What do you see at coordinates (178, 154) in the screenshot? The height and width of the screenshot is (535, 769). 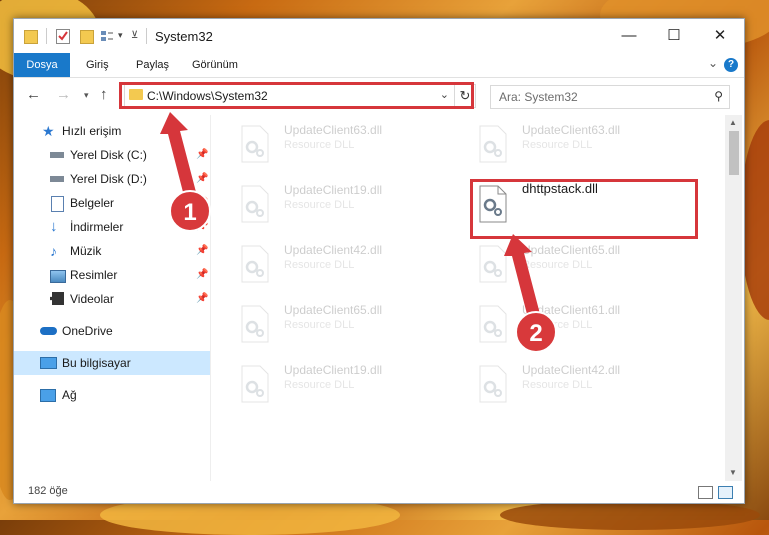 I see `arrow-to-address` at bounding box center [178, 154].